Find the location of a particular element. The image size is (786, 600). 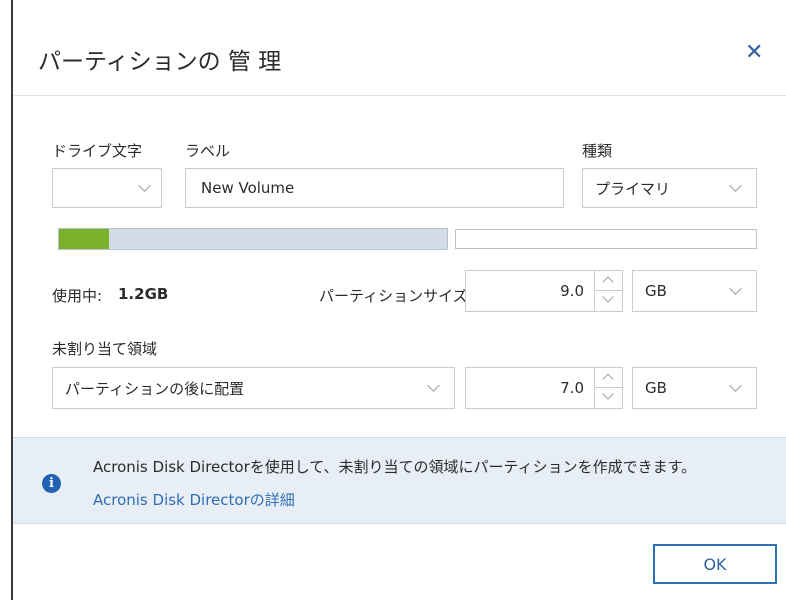

partition-type-value: プライマリ is located at coordinates (633, 188).